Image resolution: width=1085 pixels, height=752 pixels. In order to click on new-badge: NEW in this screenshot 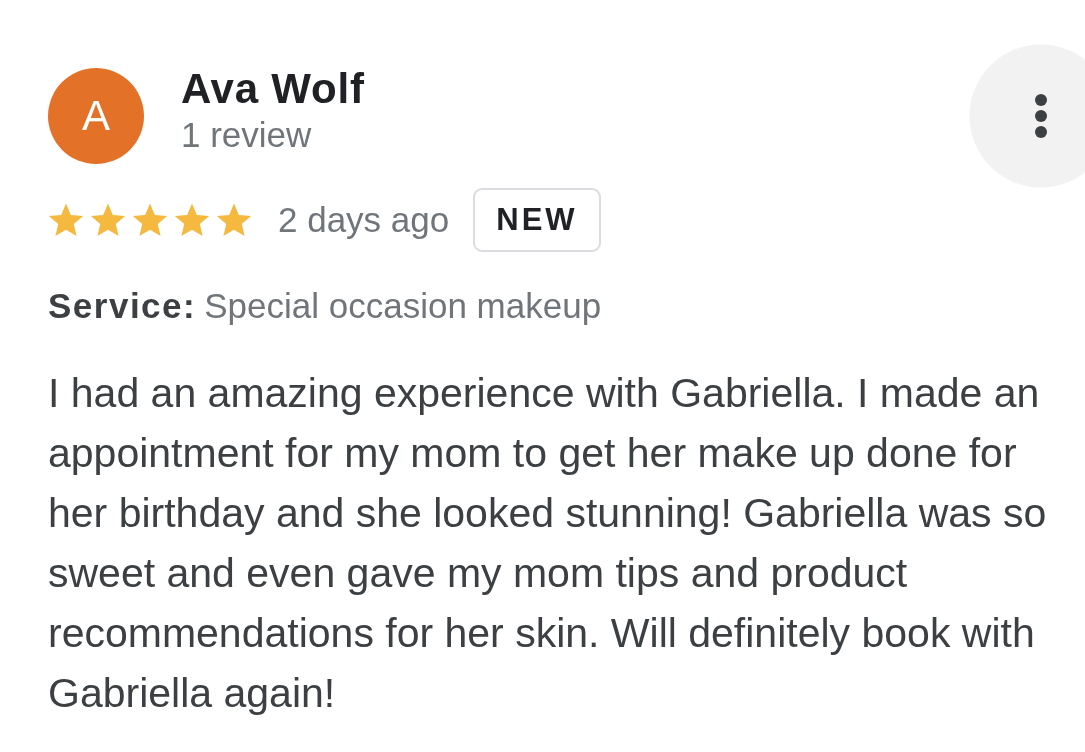, I will do `click(537, 220)`.